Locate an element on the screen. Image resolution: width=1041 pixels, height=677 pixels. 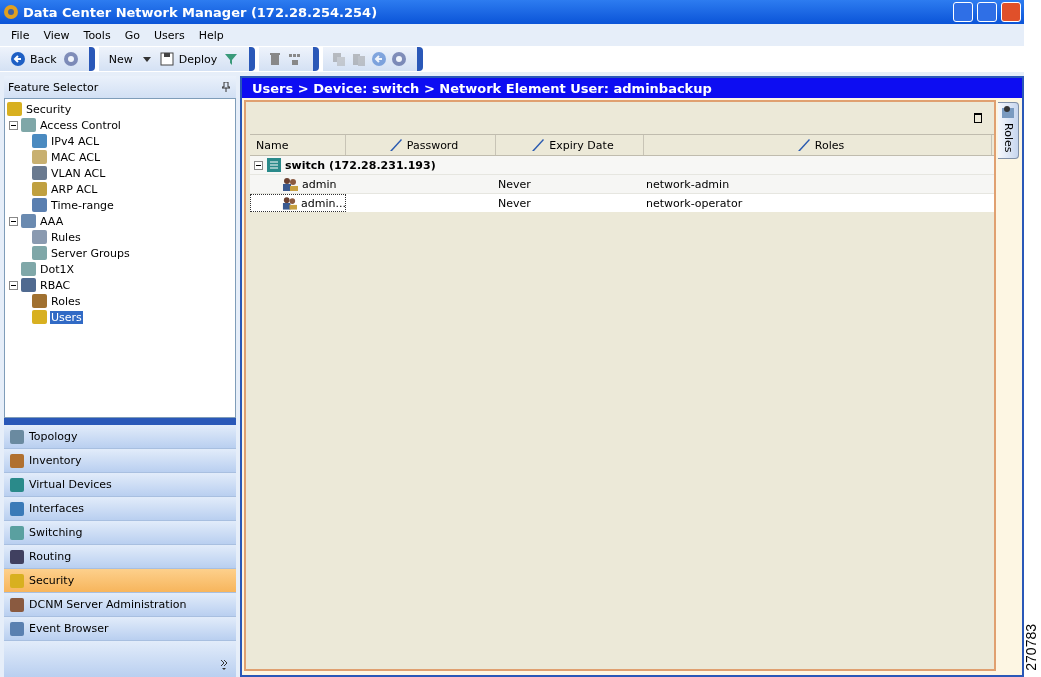
tree-item: ARP ACL is located at coordinates (74, 189).